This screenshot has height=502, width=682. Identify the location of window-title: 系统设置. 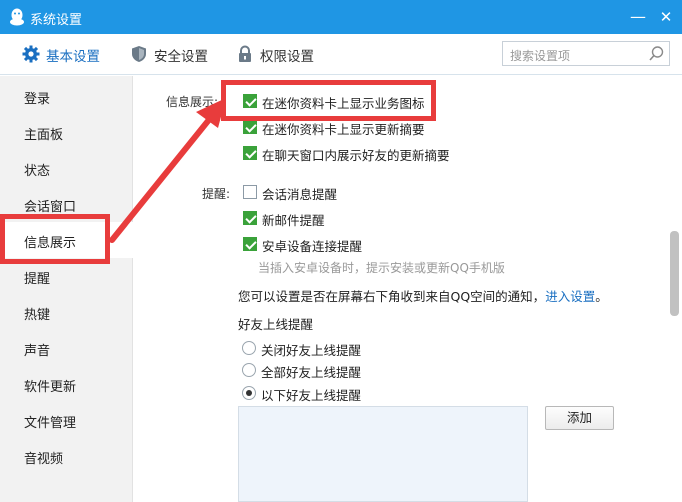
(56, 20).